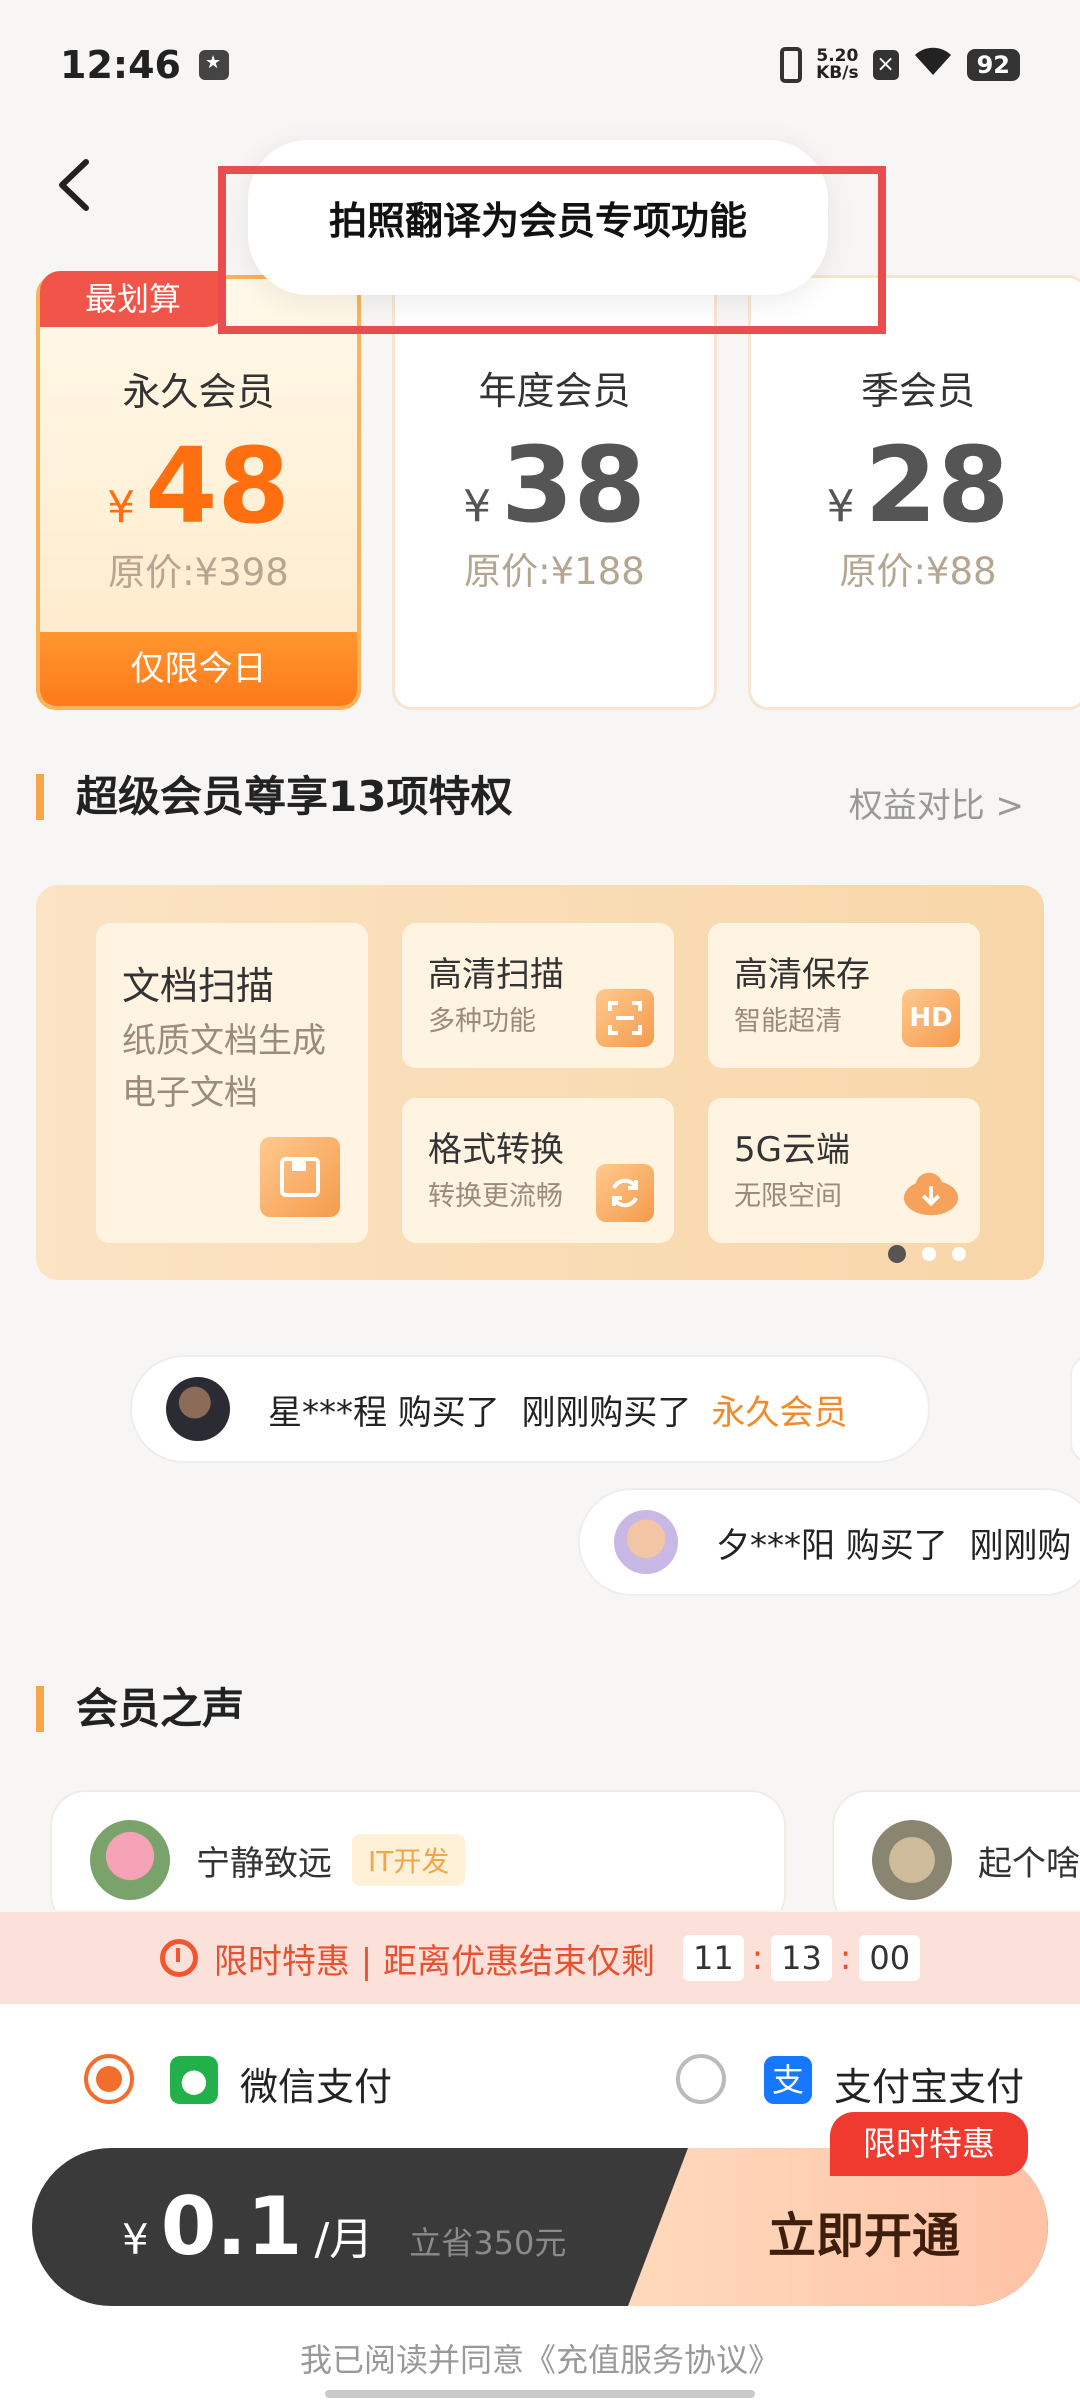 This screenshot has height=2408, width=1080. Describe the element at coordinates (864, 2231) in the screenshot. I see `open-now-button: 立即开通` at that location.